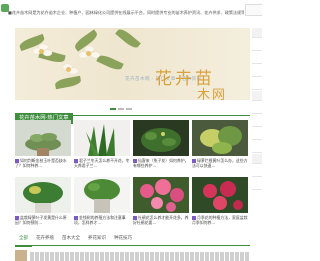 The image size is (320, 261). What do you see at coordinates (253, 10) in the screenshot?
I see `search-box` at bounding box center [253, 10].